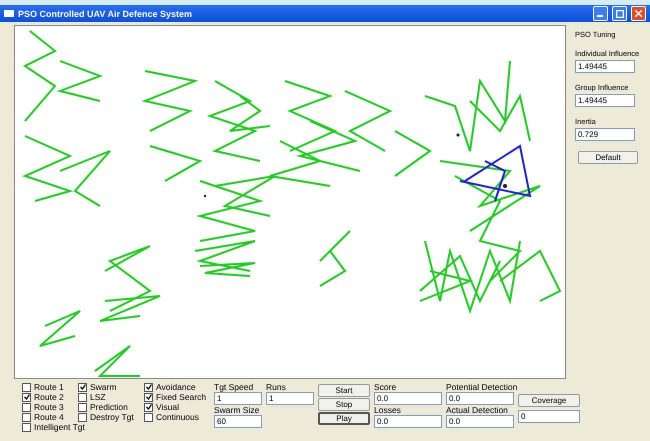 This screenshot has height=441, width=650. What do you see at coordinates (344, 390) in the screenshot?
I see `action-button: Start` at bounding box center [344, 390].